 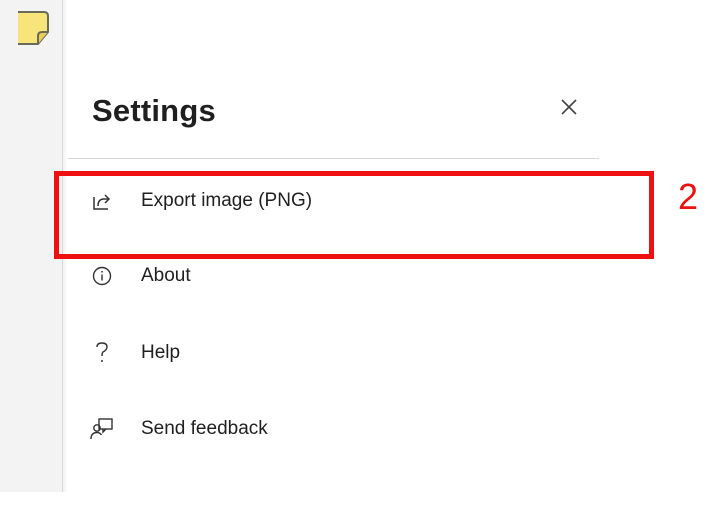 I want to click on feedback-icon, so click(x=102, y=429).